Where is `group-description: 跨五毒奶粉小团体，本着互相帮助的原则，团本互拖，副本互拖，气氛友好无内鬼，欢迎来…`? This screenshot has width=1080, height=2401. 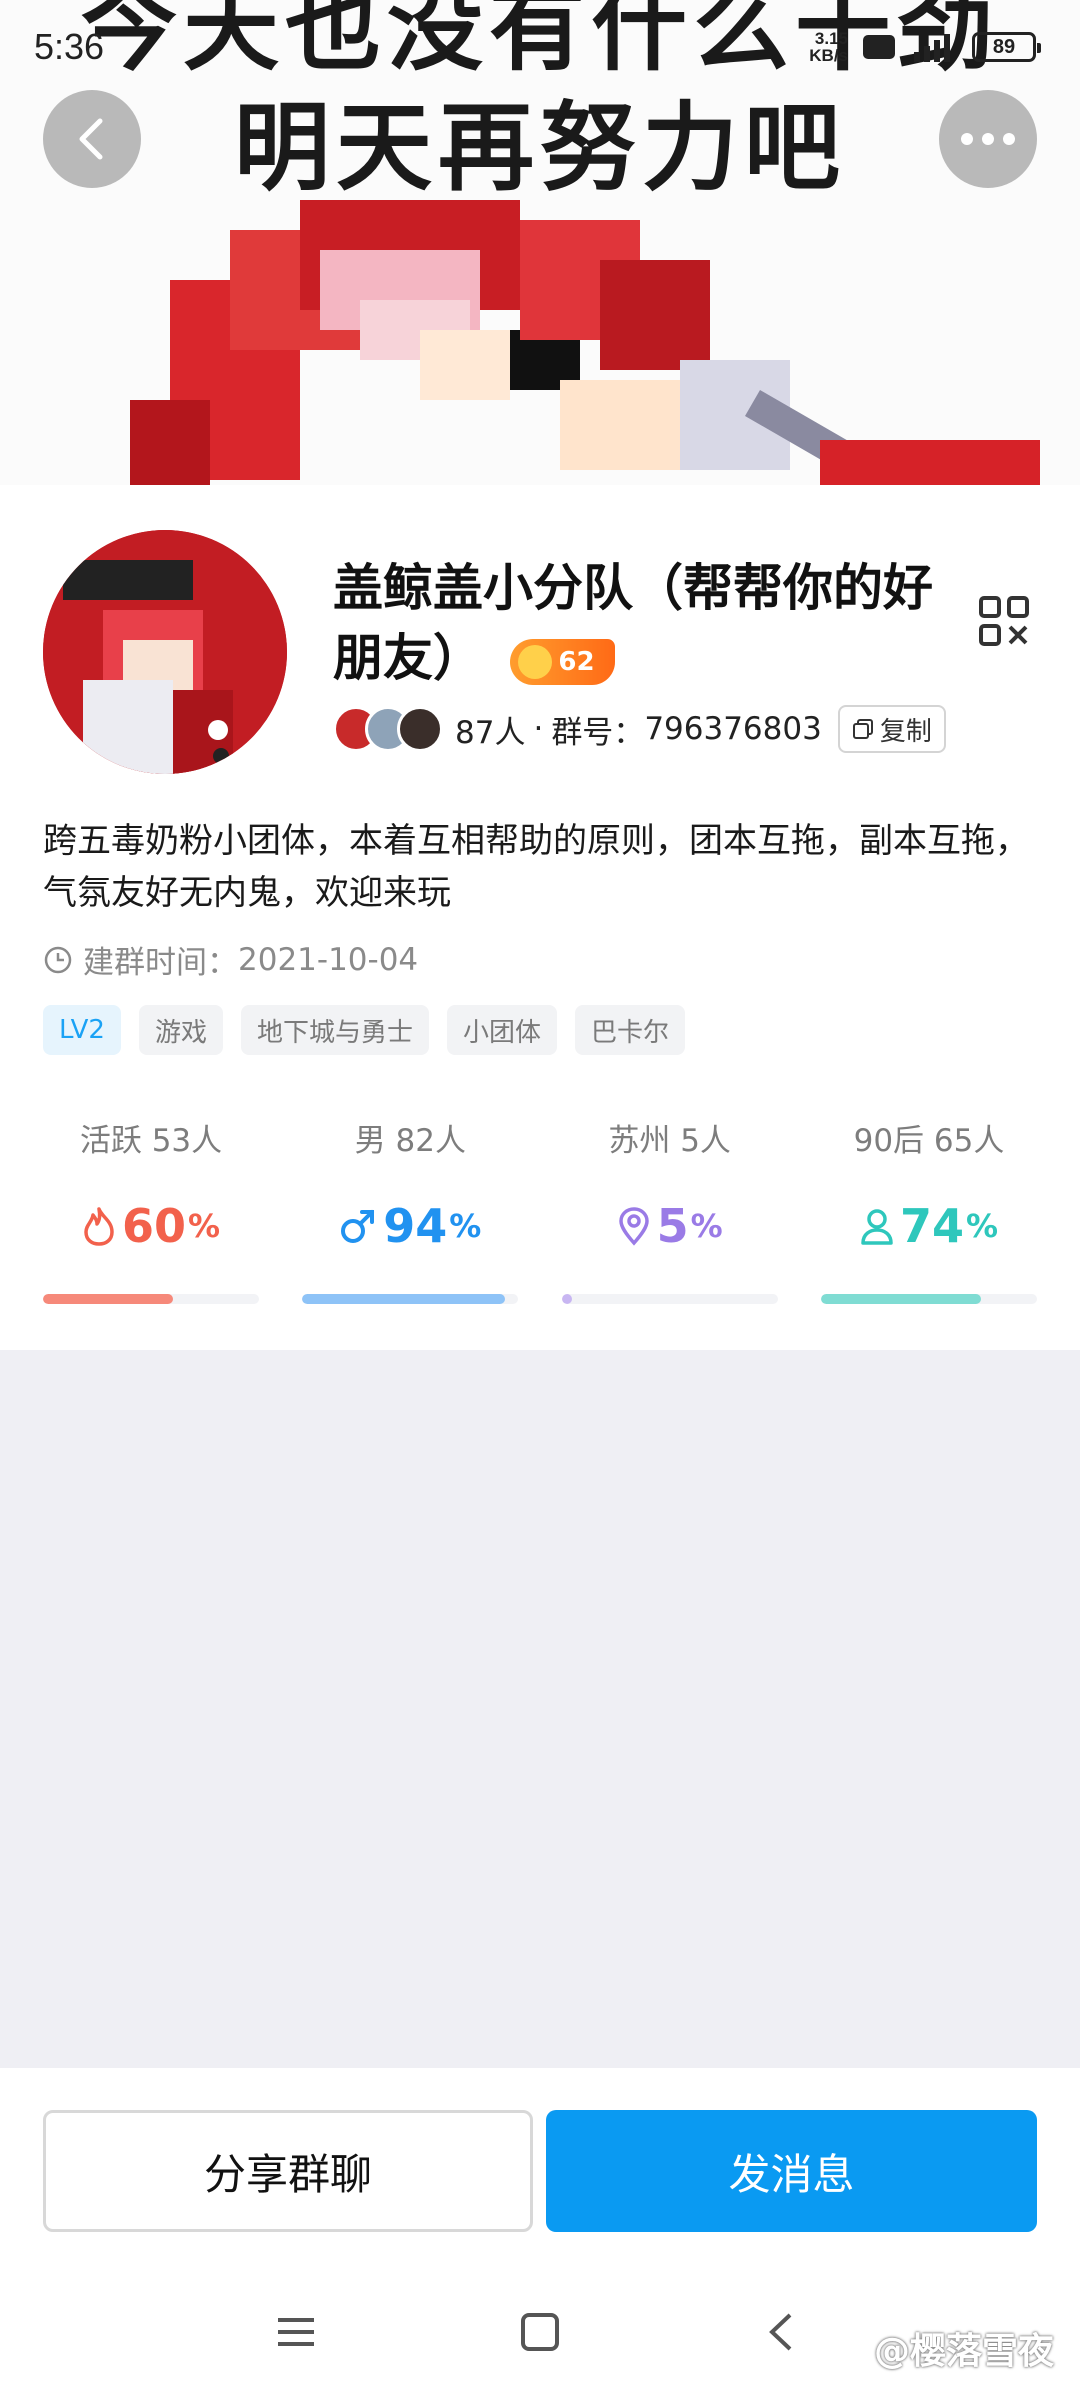
group-description: 跨五毒奶粉小团体，本着互相帮助的原则，团本互拖，副本互拖，气氛友好无内鬼，欢迎来… is located at coordinates (536, 867).